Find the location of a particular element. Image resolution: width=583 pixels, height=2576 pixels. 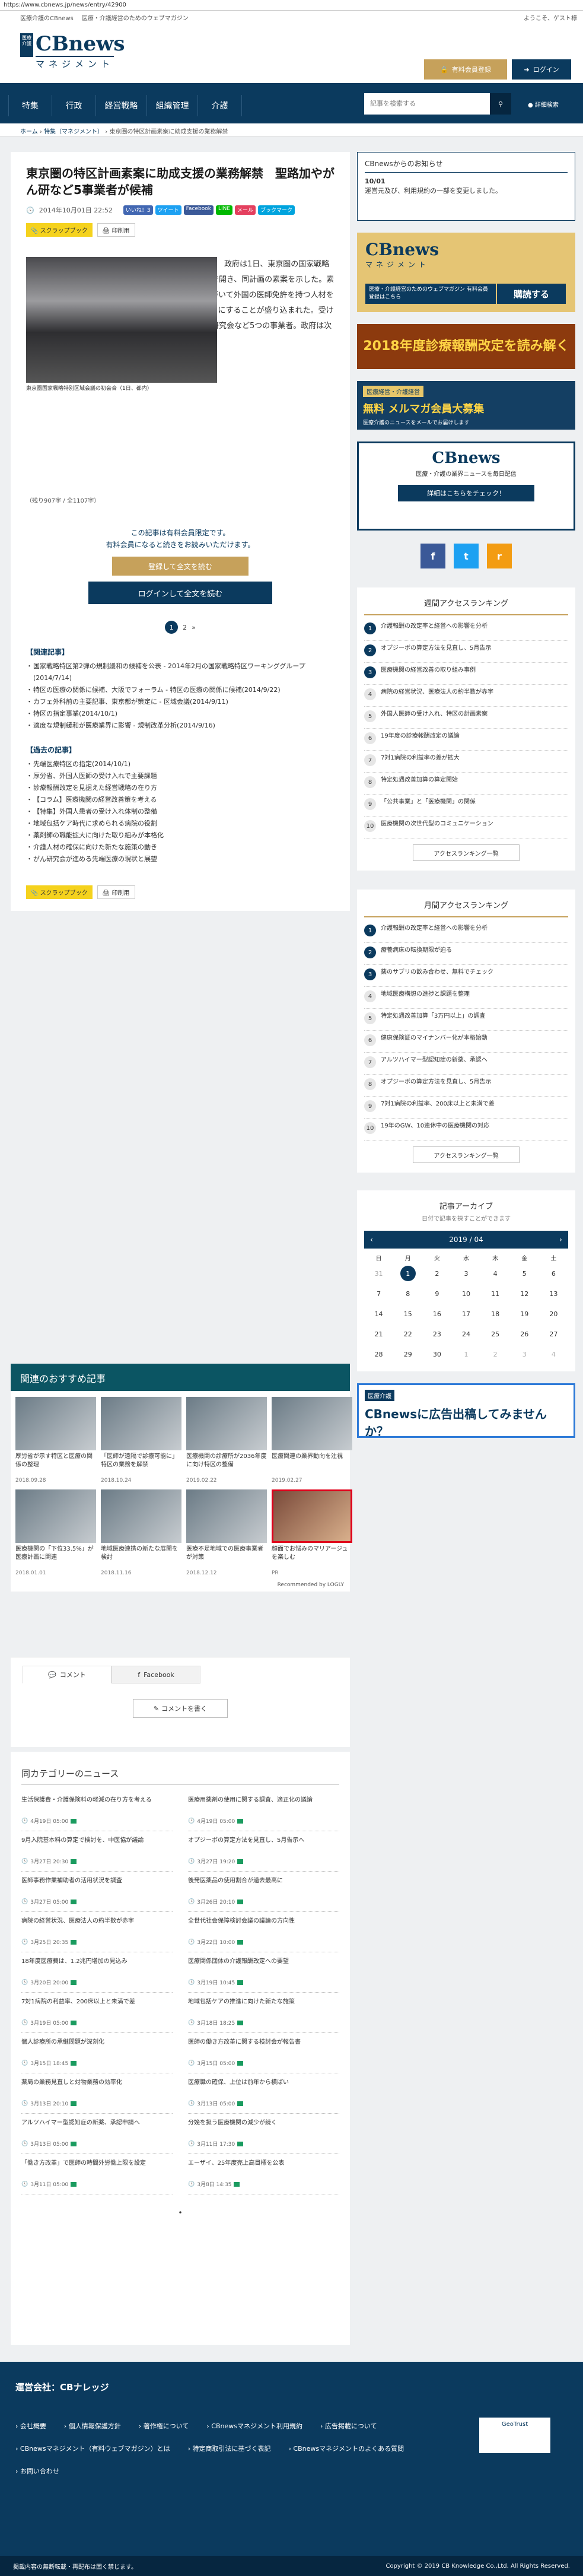

past-link: 地域包括ケア時代に求められる病院の役割 is located at coordinates (180, 824).